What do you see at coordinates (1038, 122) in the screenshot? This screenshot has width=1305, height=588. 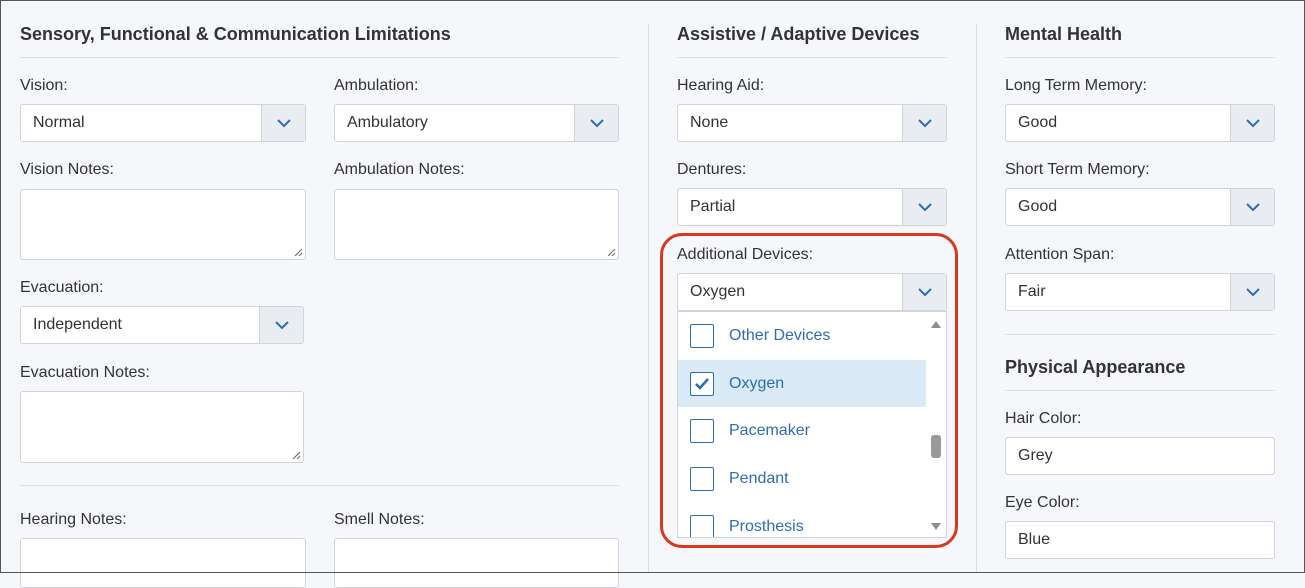 I see `long-term-memory-value: Good` at bounding box center [1038, 122].